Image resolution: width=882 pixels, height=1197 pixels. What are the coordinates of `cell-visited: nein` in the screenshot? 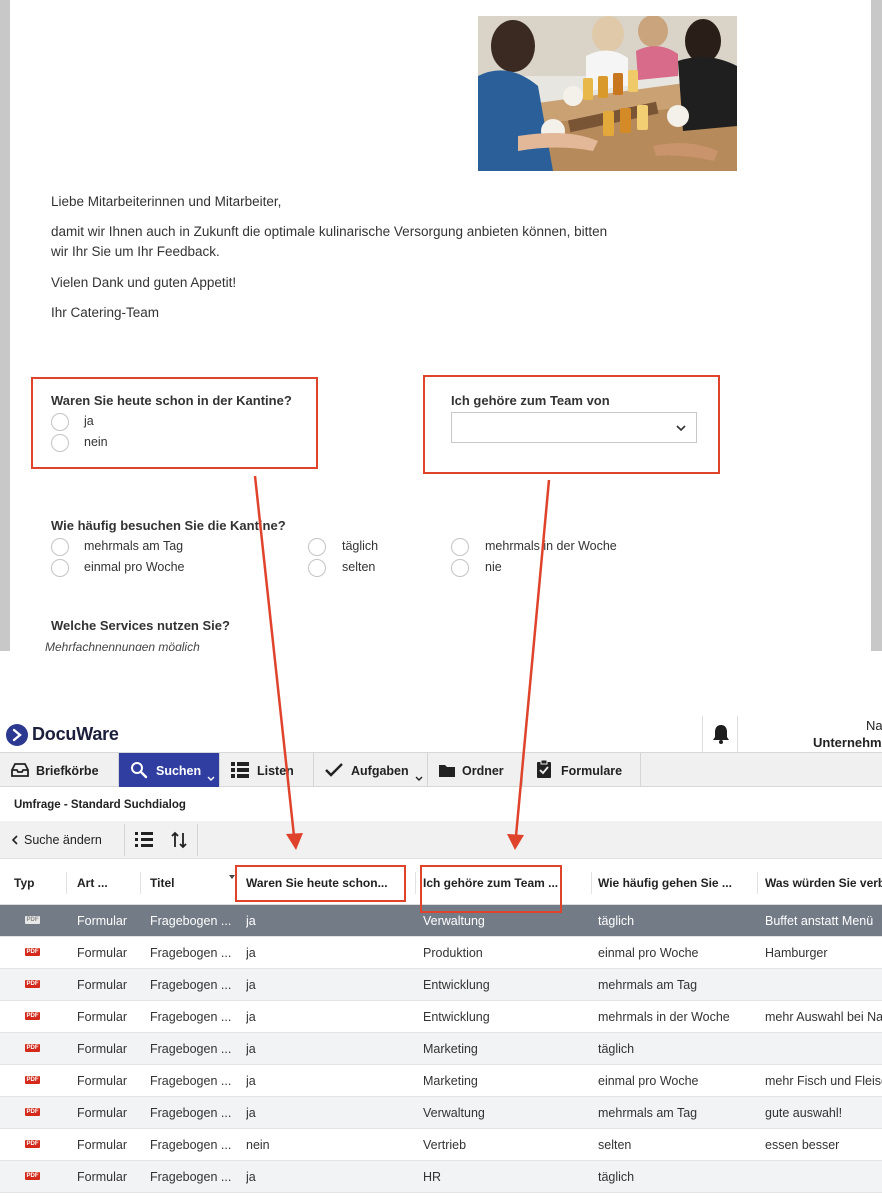 It's located at (258, 1145).